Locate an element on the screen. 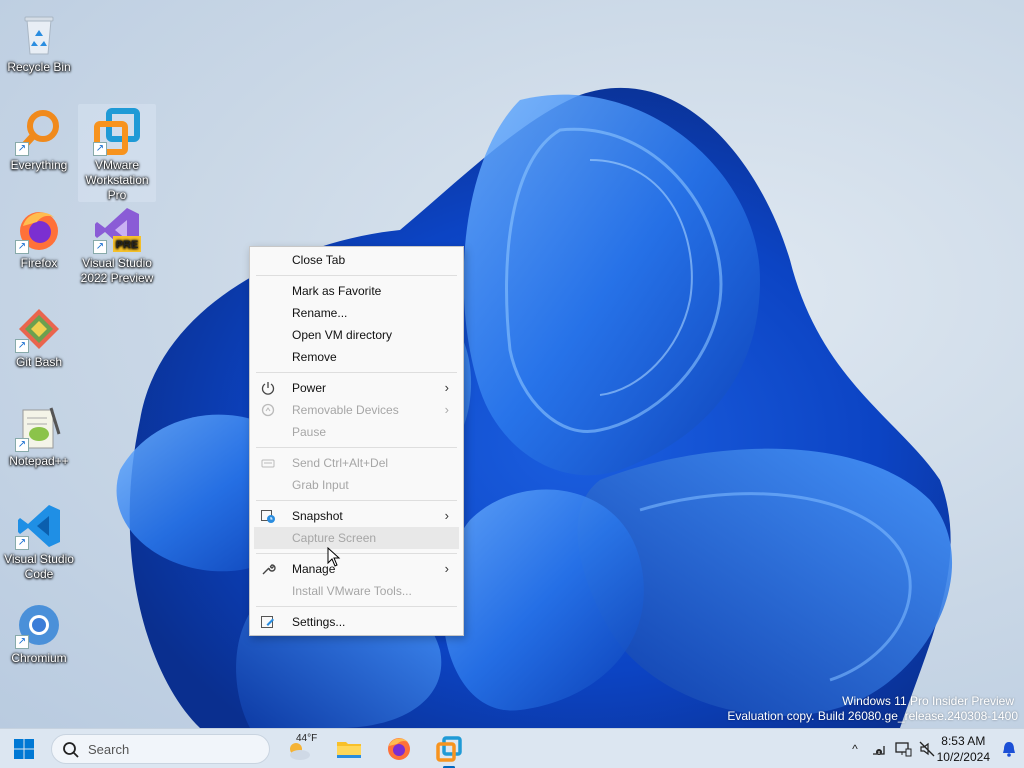 This screenshot has height=768, width=1024. menu-item-label: Removable Devices is located at coordinates (345, 410).